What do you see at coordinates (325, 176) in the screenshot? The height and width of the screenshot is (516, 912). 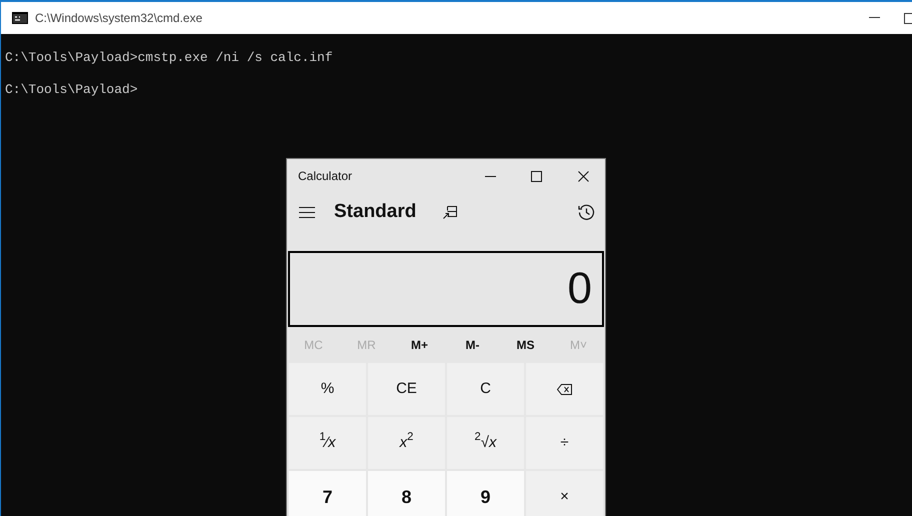 I see `window-title: Calculator` at bounding box center [325, 176].